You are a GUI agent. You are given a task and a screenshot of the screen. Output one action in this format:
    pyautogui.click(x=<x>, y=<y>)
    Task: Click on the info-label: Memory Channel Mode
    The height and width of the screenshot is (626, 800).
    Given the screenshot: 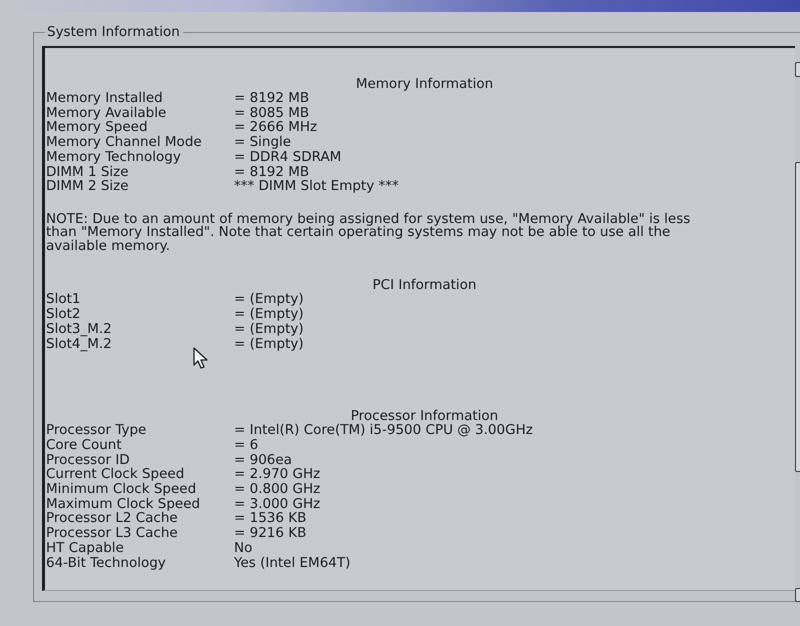 What is the action you would take?
    pyautogui.click(x=124, y=142)
    